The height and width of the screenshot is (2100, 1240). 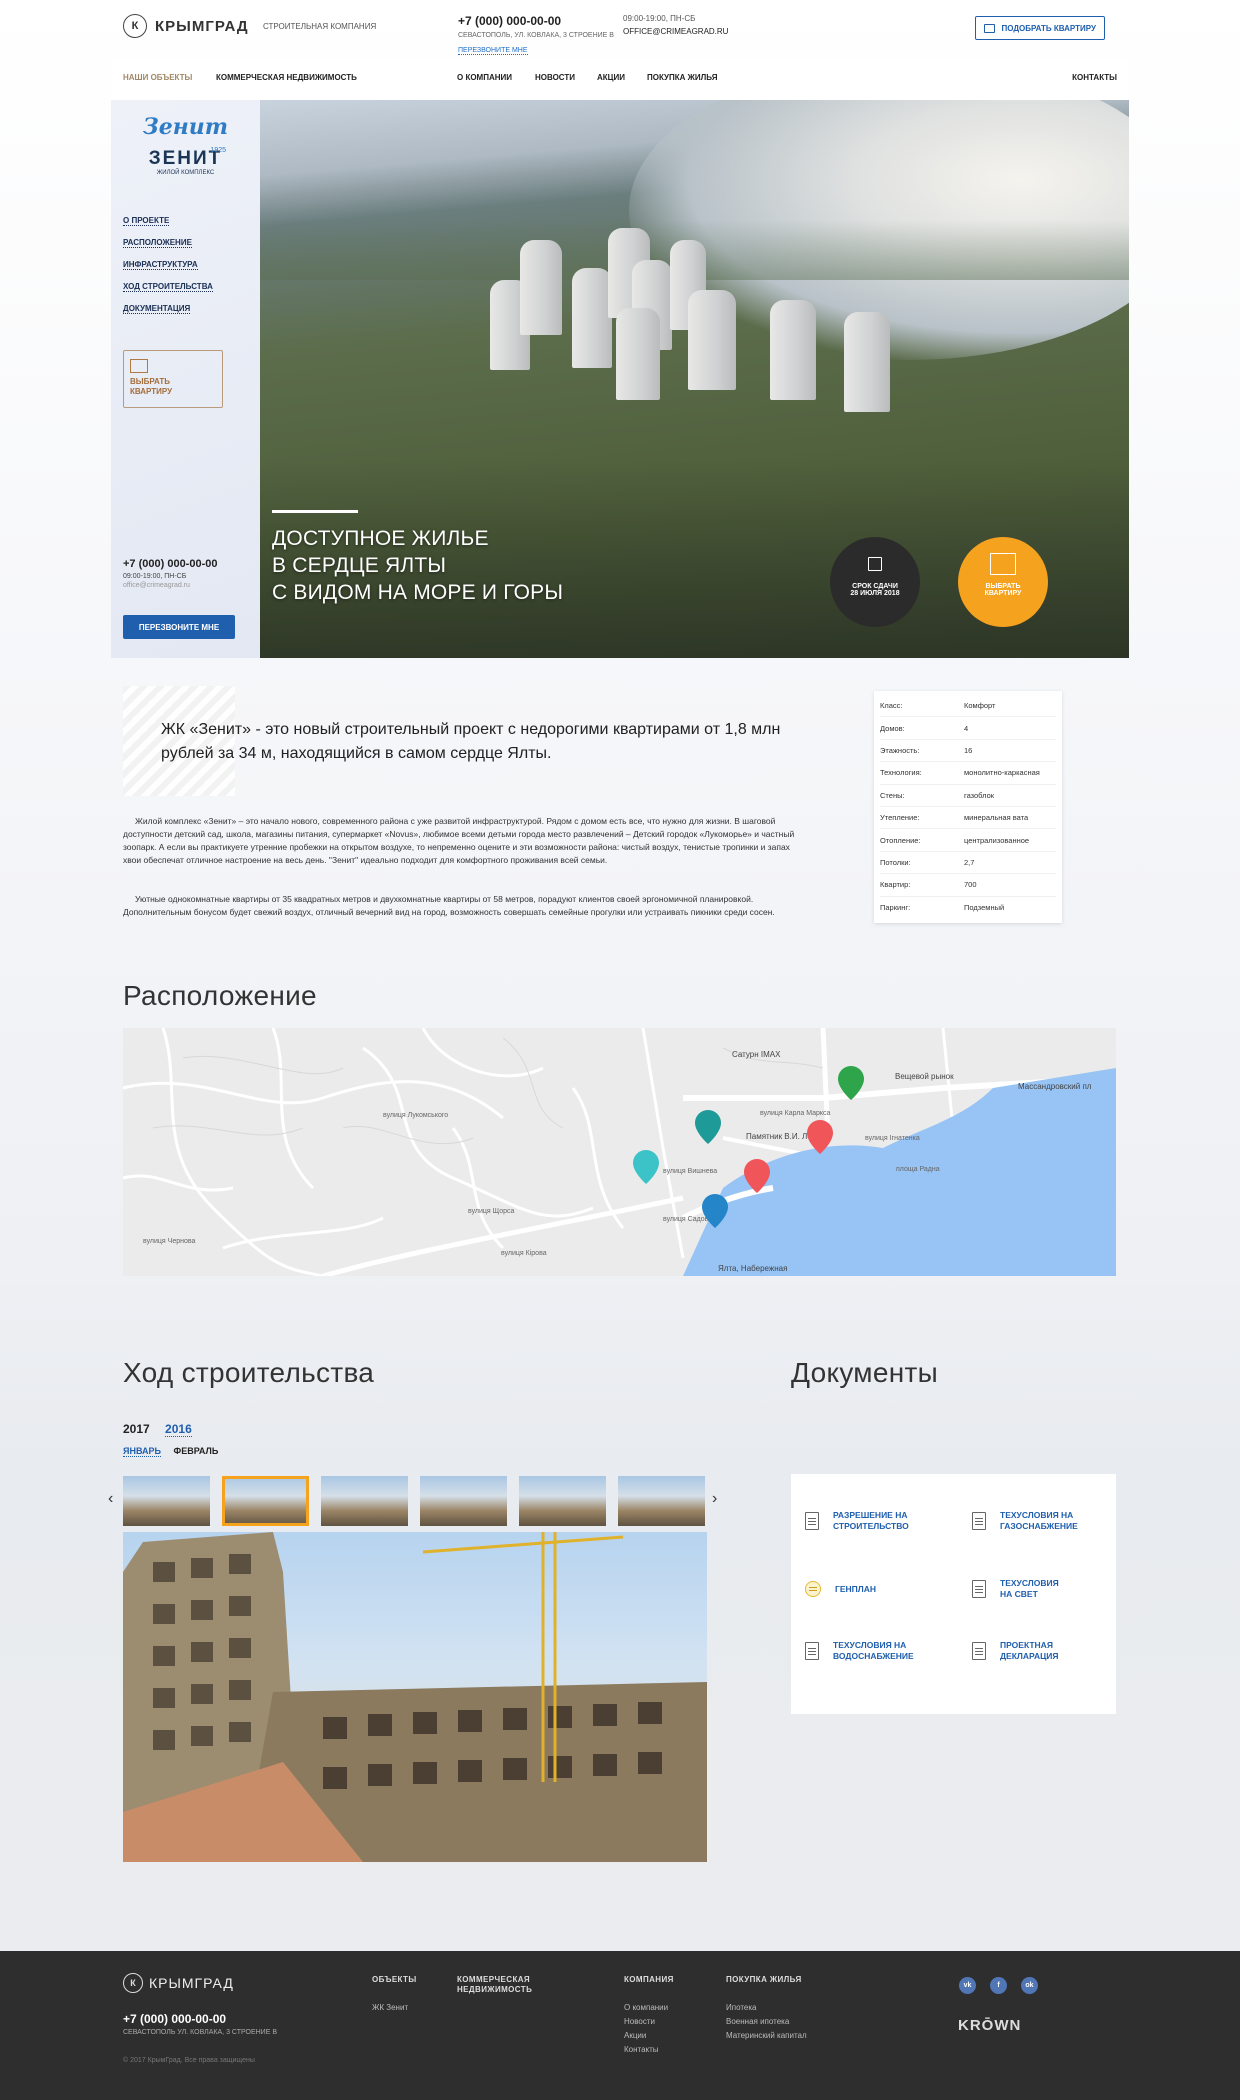 What do you see at coordinates (967, 1985) in the screenshot?
I see `vk-icon: vk` at bounding box center [967, 1985].